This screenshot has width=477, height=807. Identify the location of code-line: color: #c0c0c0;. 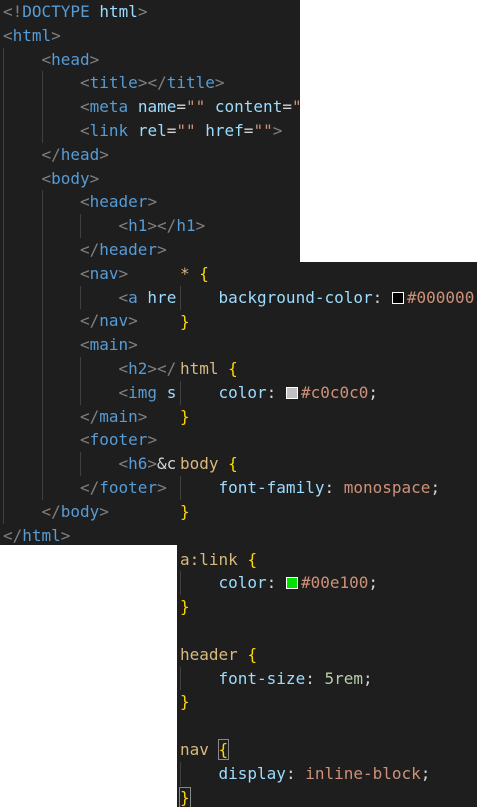
(299, 393).